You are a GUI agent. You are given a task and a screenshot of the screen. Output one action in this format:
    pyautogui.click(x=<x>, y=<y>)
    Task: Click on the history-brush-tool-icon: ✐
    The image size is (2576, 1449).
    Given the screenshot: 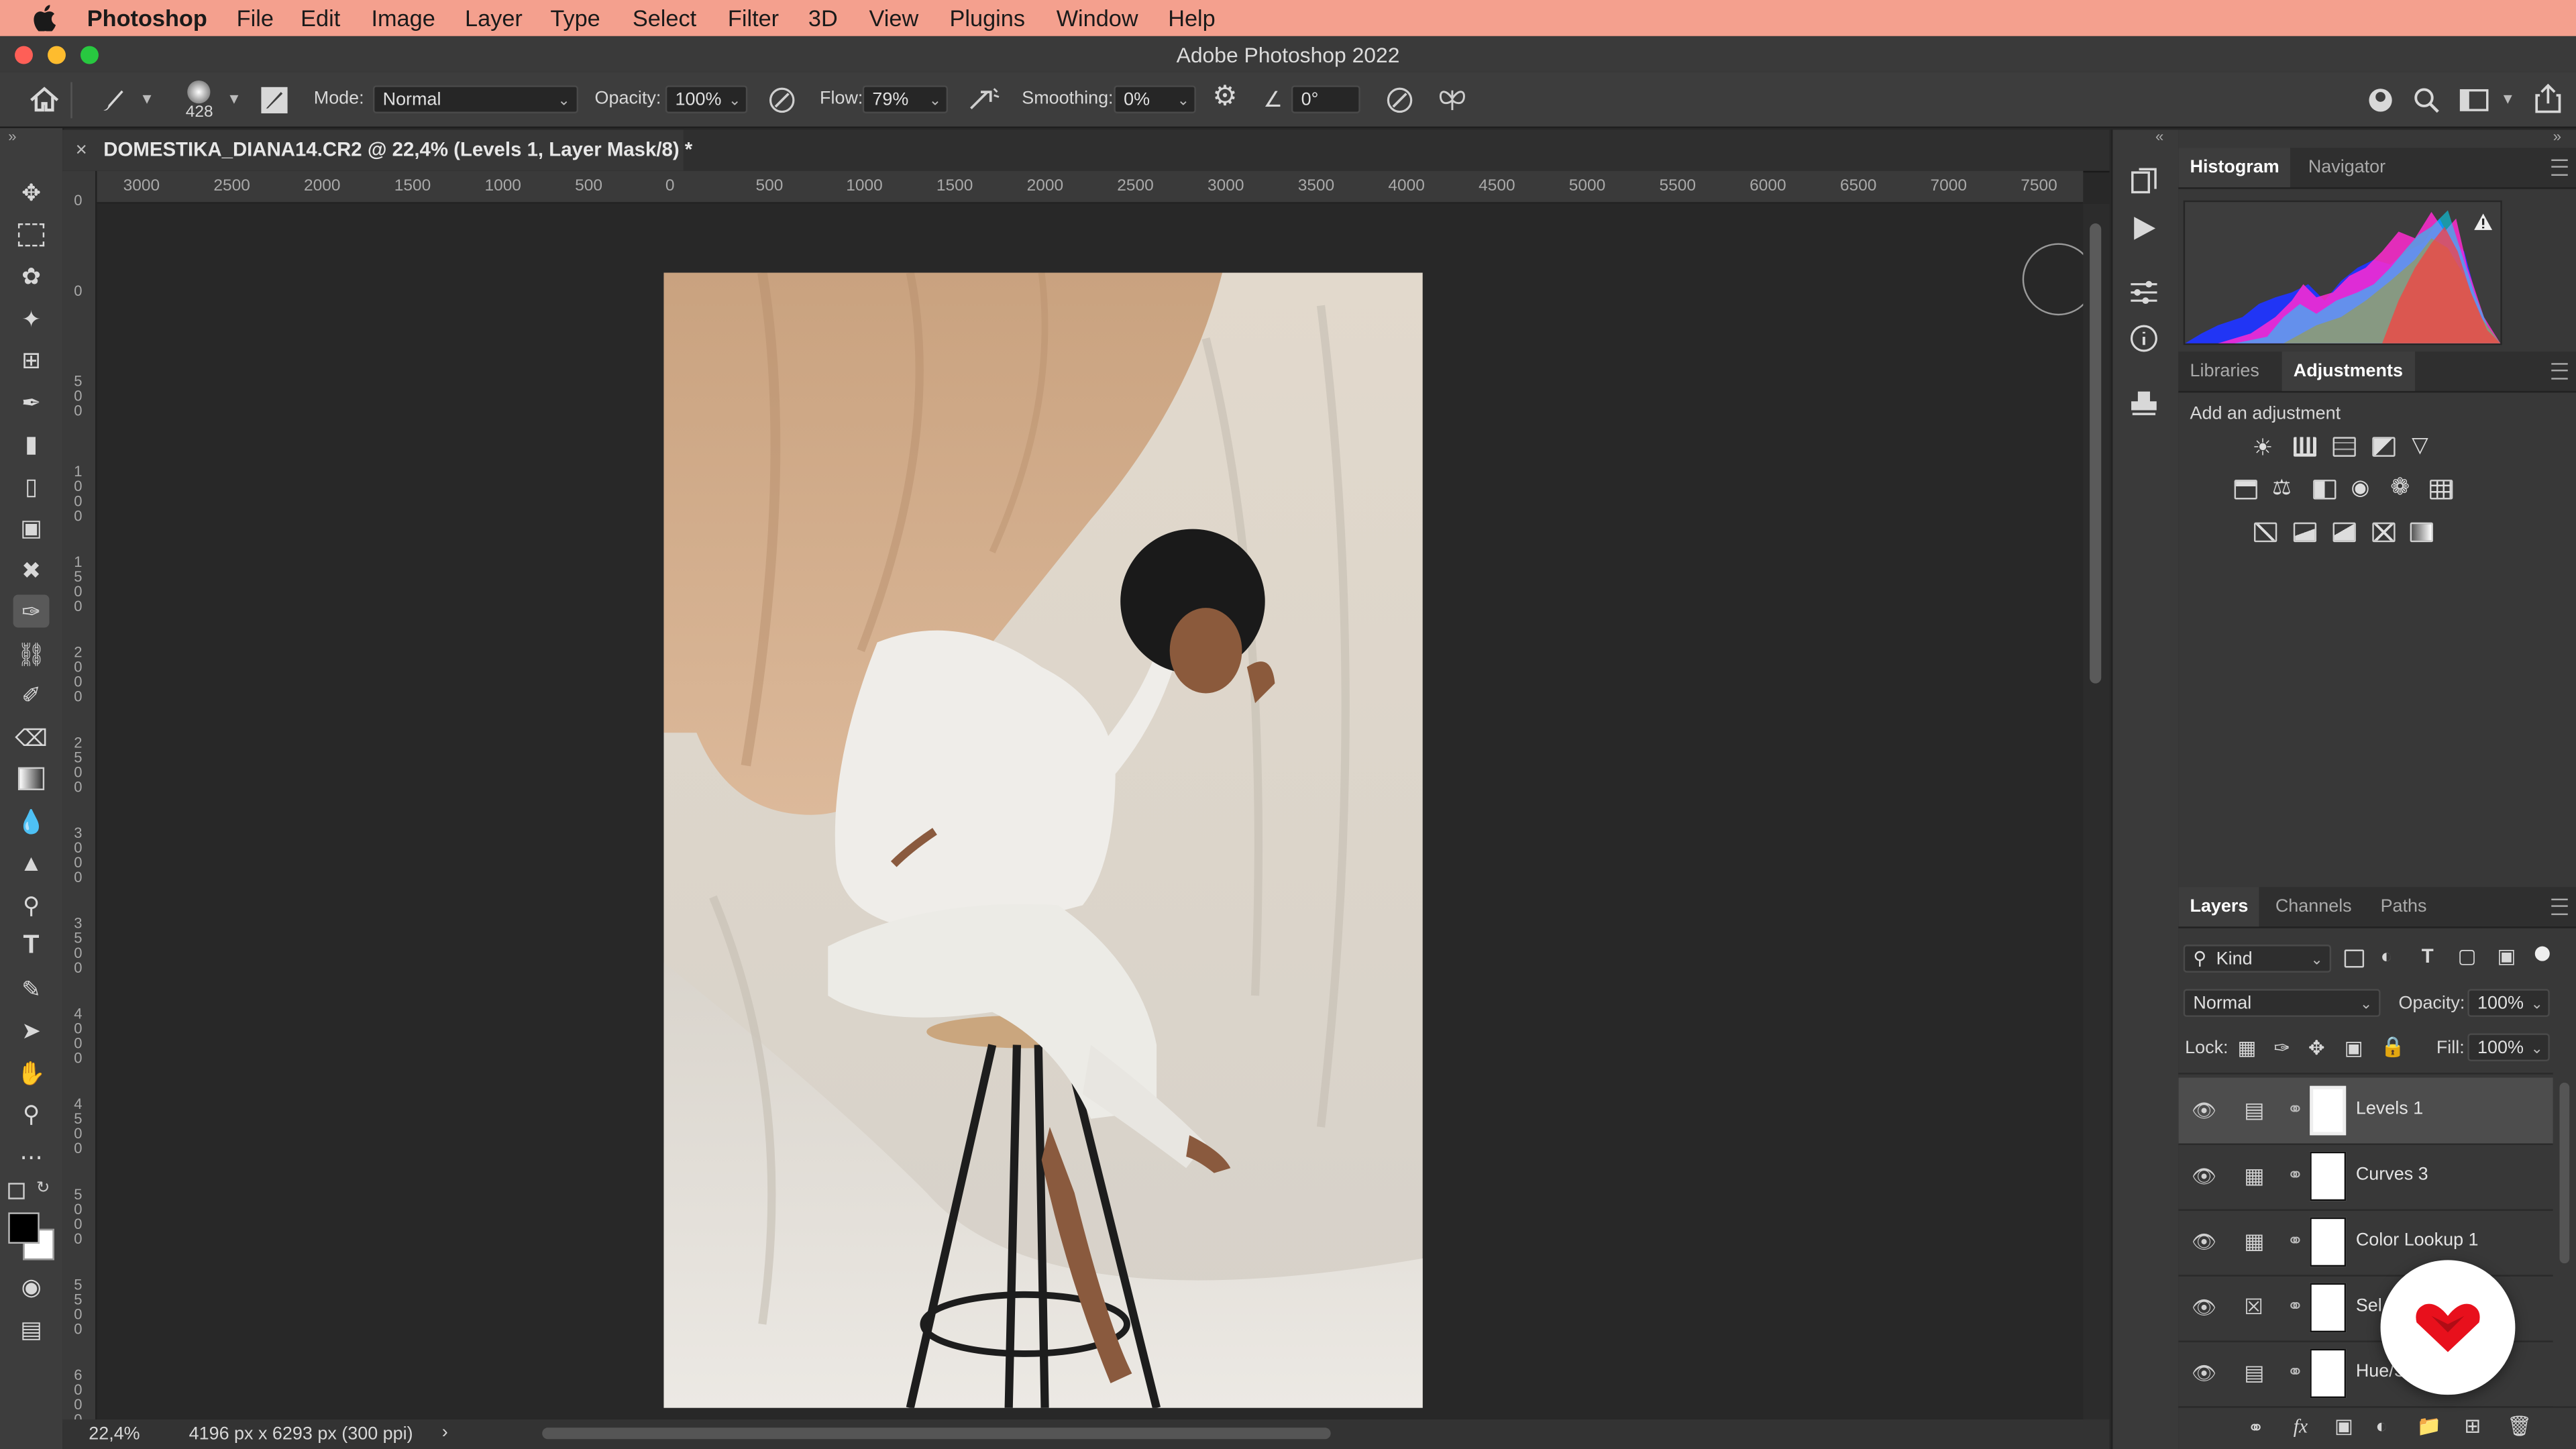 What is the action you would take?
    pyautogui.click(x=31, y=694)
    